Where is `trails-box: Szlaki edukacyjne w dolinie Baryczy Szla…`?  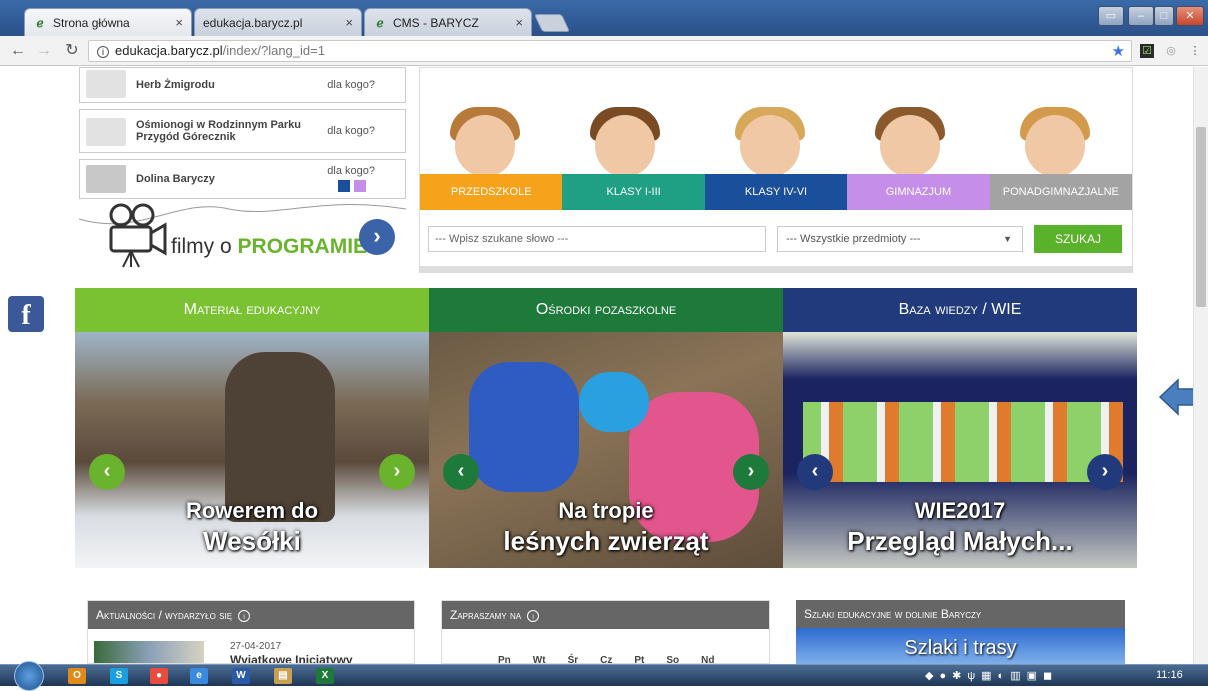
trails-box: Szlaki edukacyjne w dolinie Baryczy Szla… is located at coordinates (960, 632).